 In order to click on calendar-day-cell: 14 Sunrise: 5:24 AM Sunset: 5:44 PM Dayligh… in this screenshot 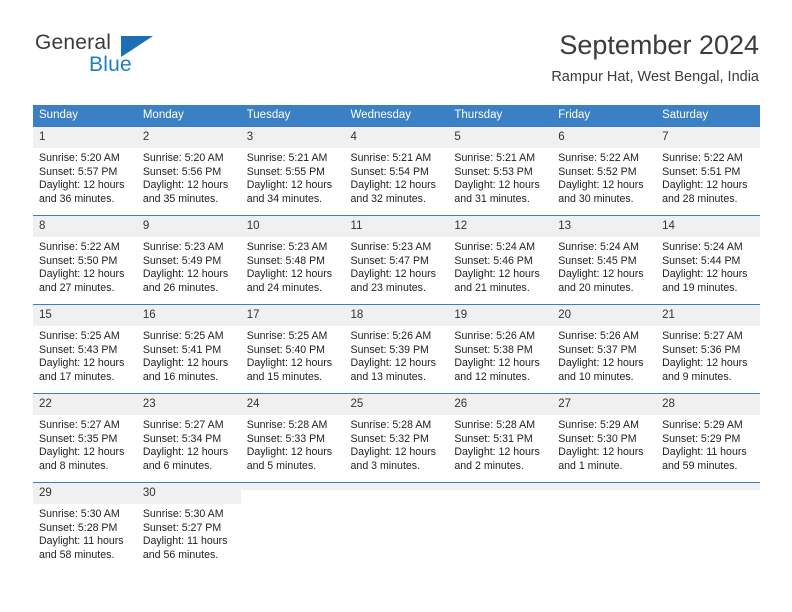, I will do `click(708, 260)`.